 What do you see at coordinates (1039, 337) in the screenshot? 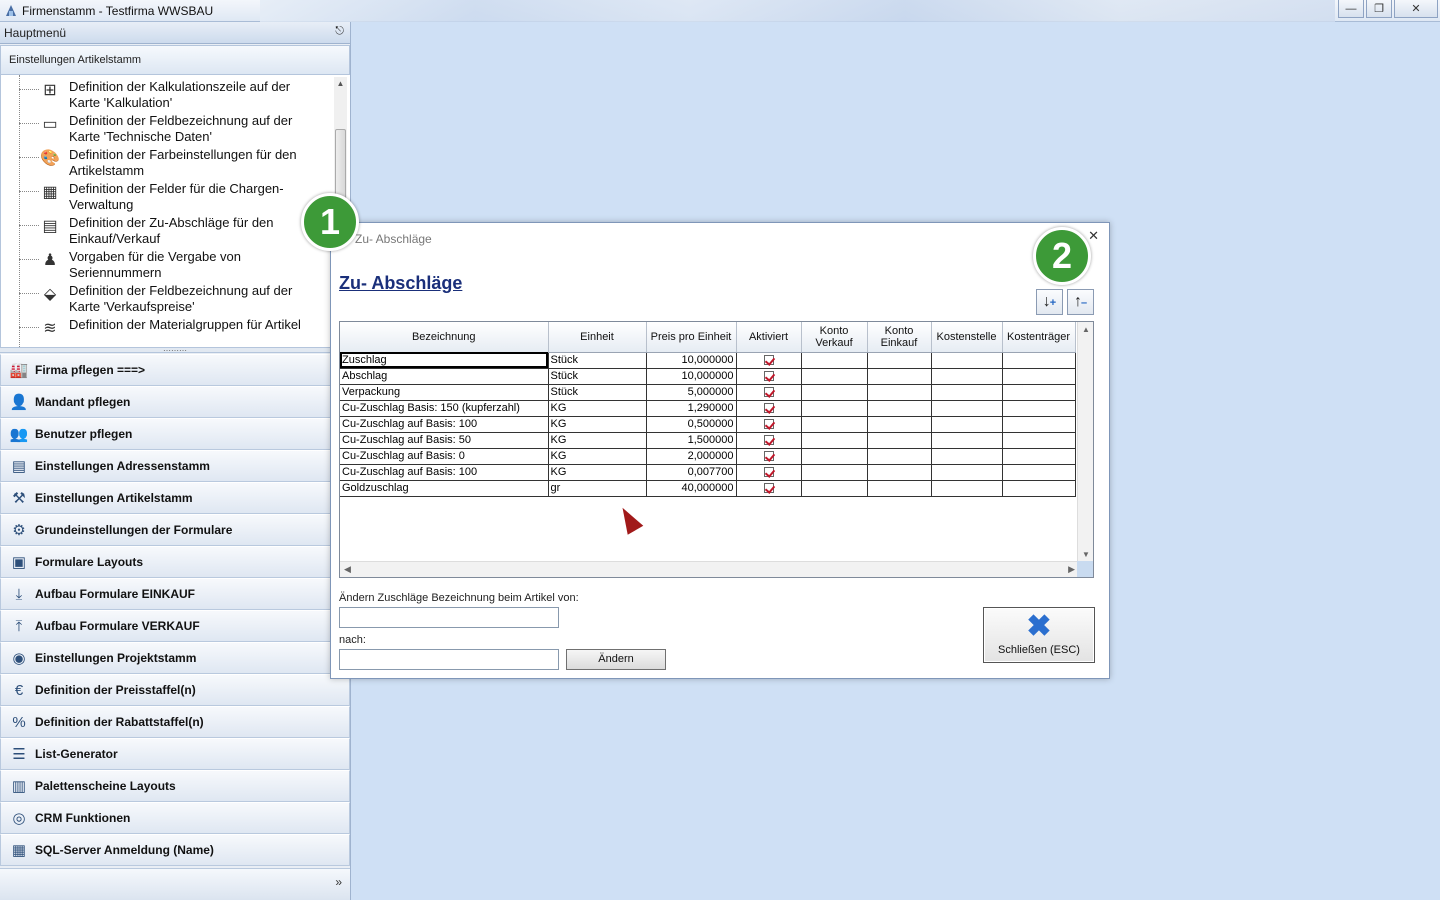
I see `column-header: Kostenträger` at bounding box center [1039, 337].